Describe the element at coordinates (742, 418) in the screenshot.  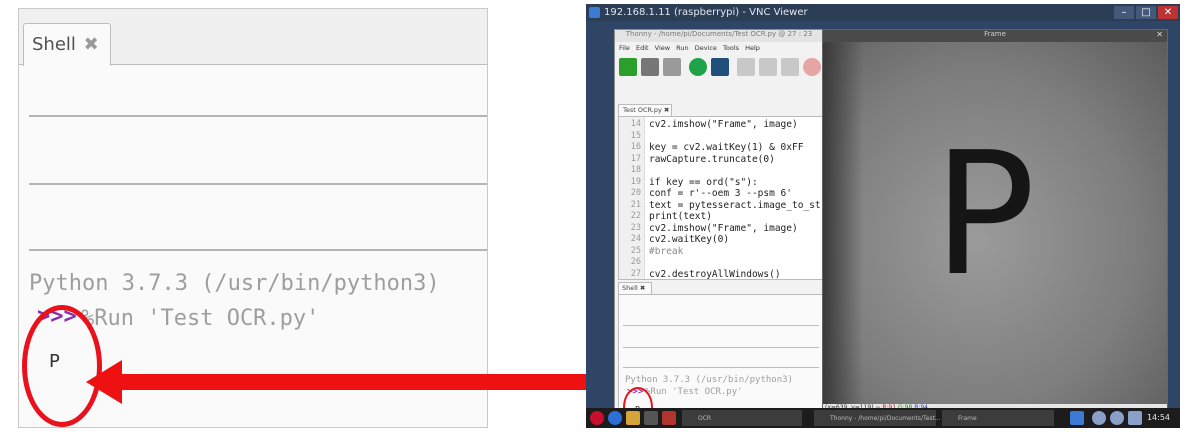
I see `task-ocr: OCR` at that location.